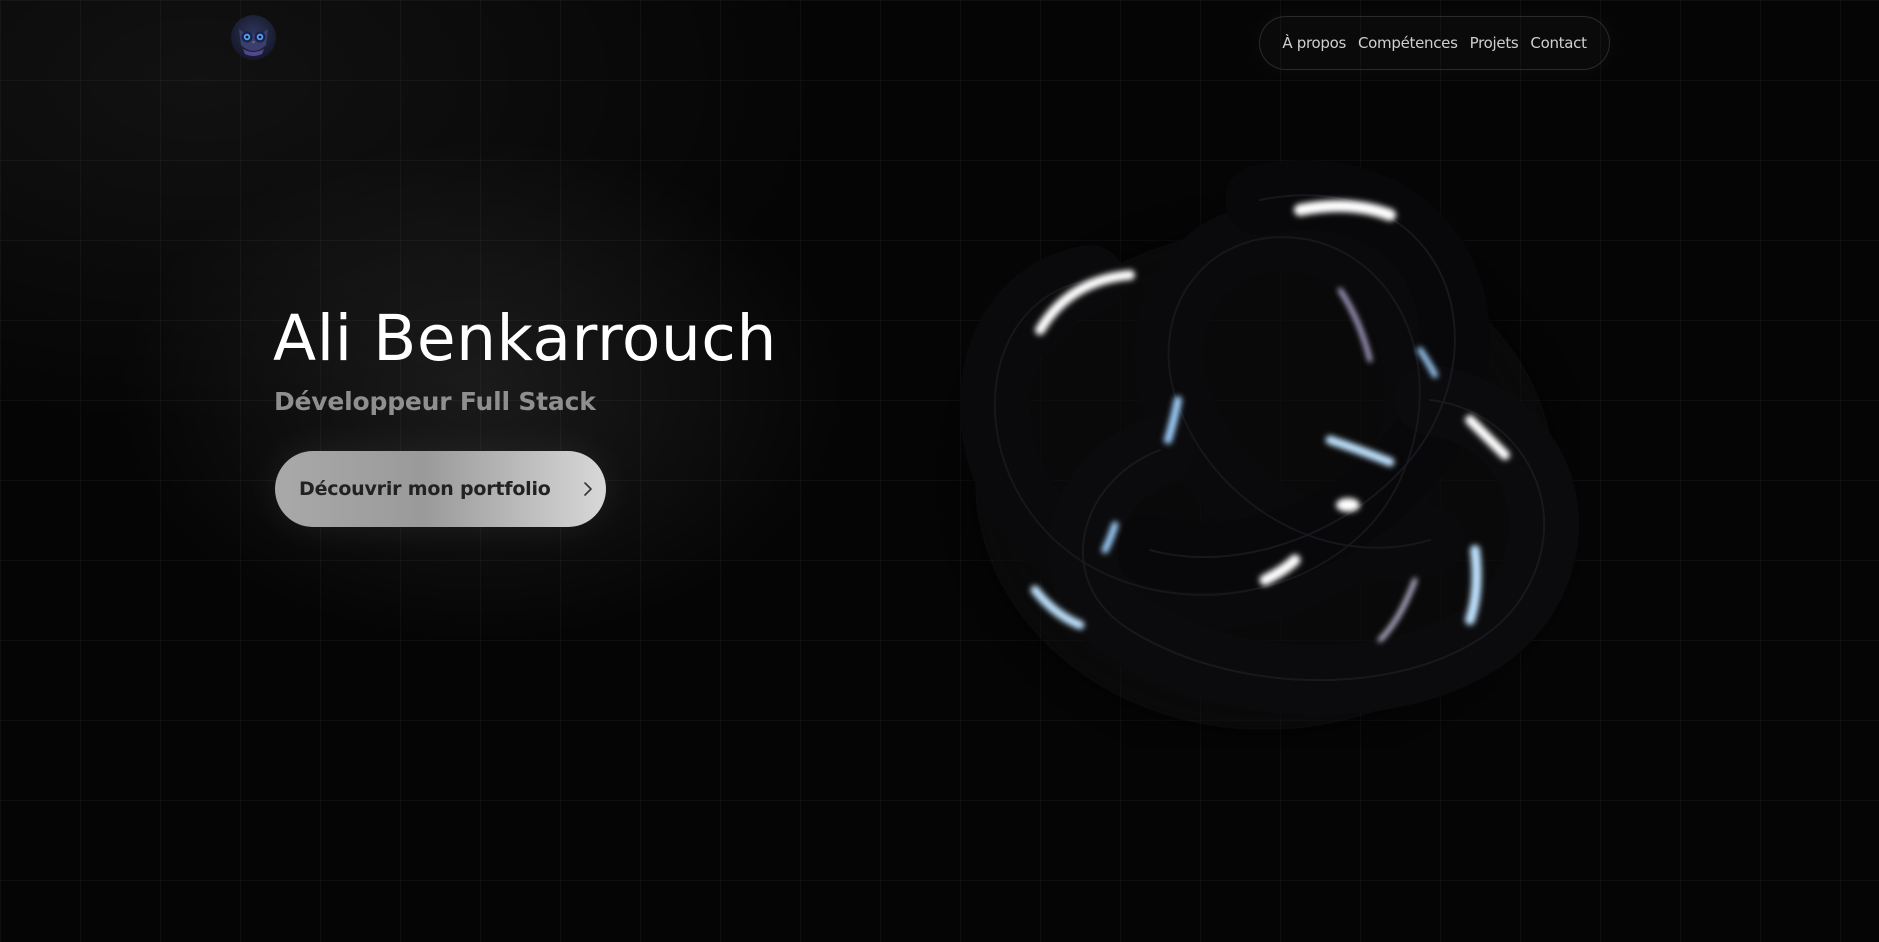 This screenshot has width=1879, height=942. What do you see at coordinates (1408, 43) in the screenshot?
I see `nav-link-competences: Compétences` at bounding box center [1408, 43].